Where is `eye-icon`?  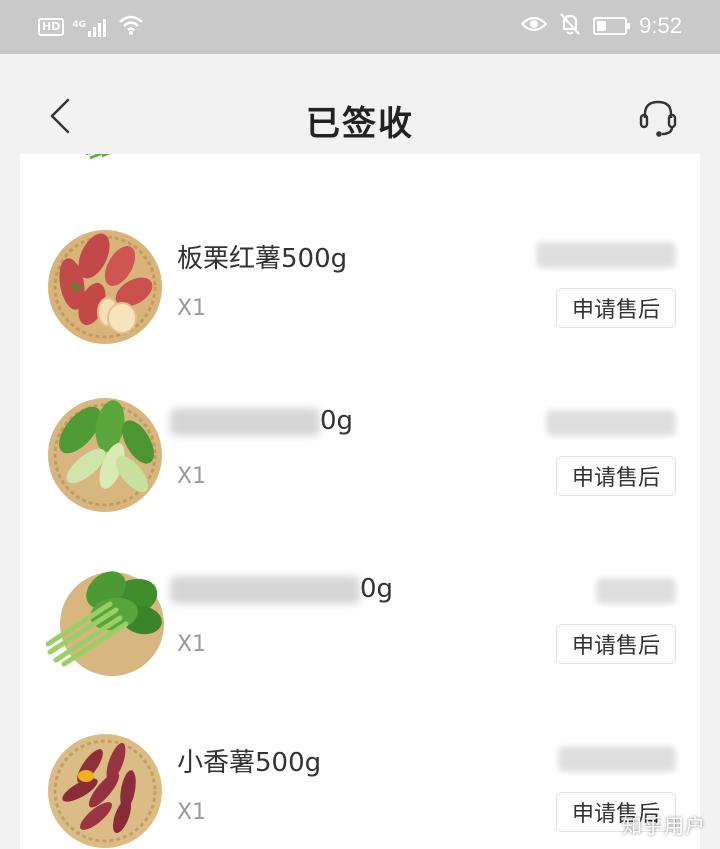 eye-icon is located at coordinates (534, 26).